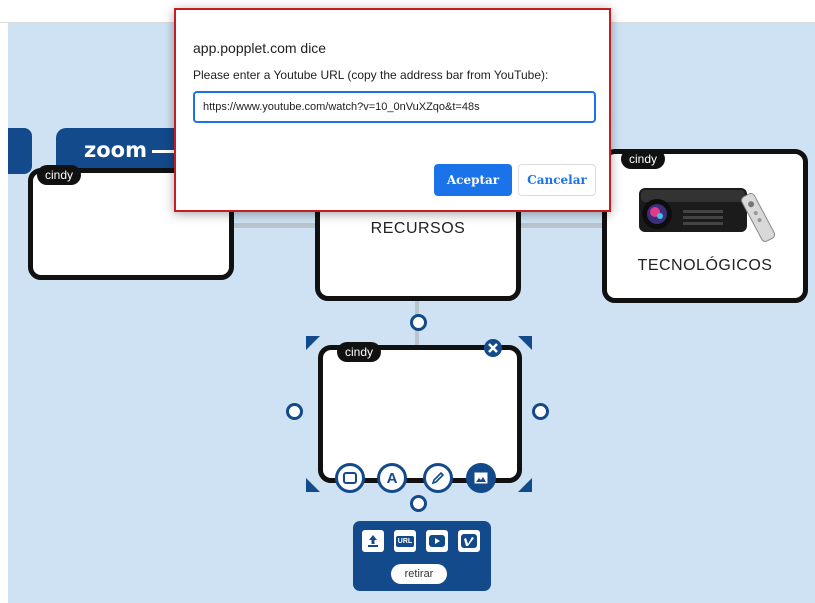  I want to click on pencil-icon, so click(438, 478).